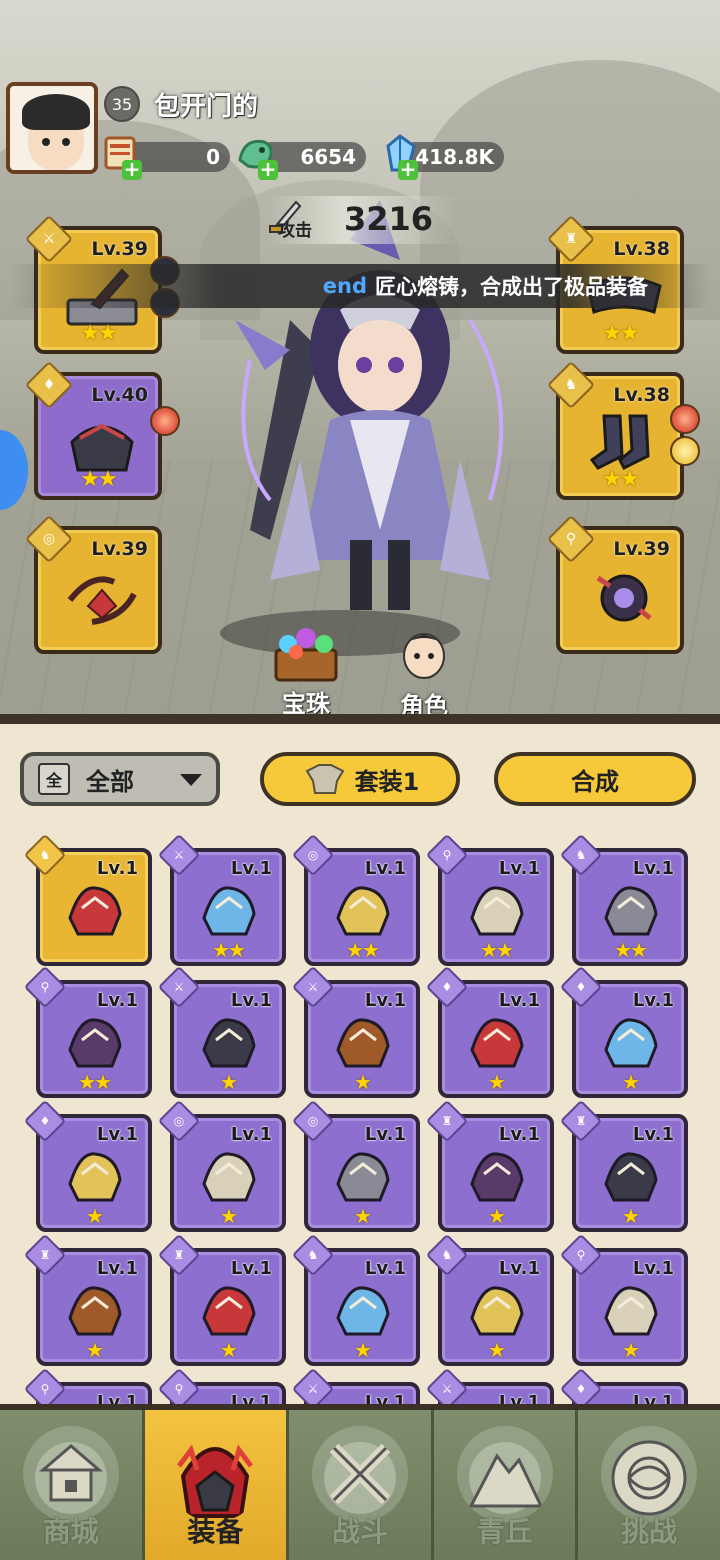  Describe the element at coordinates (95, 1177) in the screenshot. I see `gold-armor-icon` at that location.